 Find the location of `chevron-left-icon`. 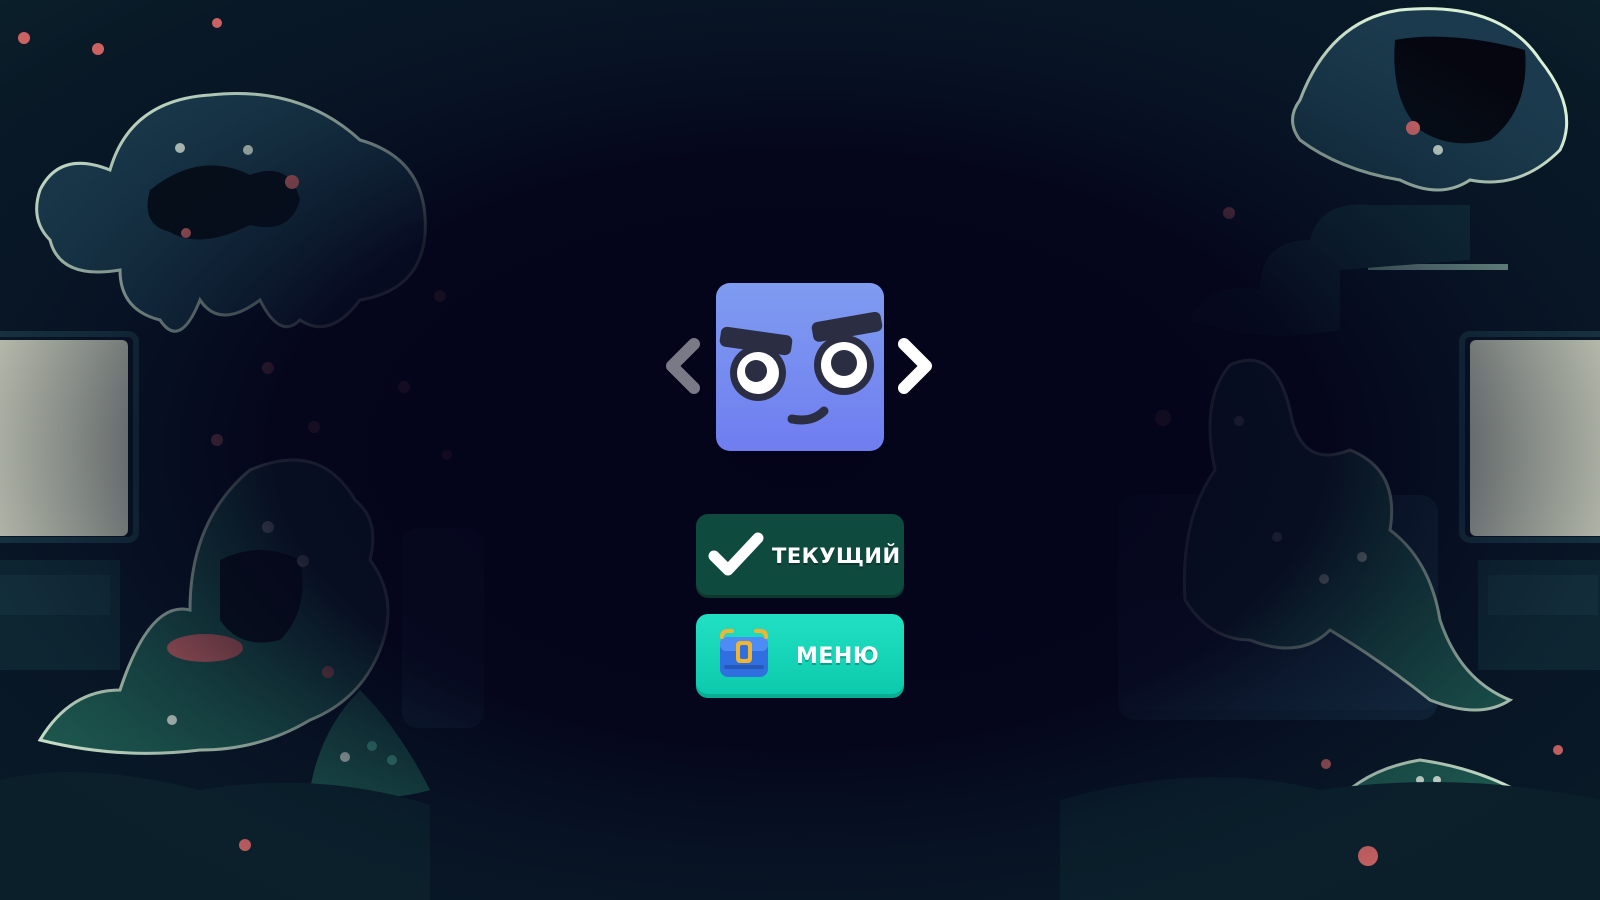

chevron-left-icon is located at coordinates (683, 366).